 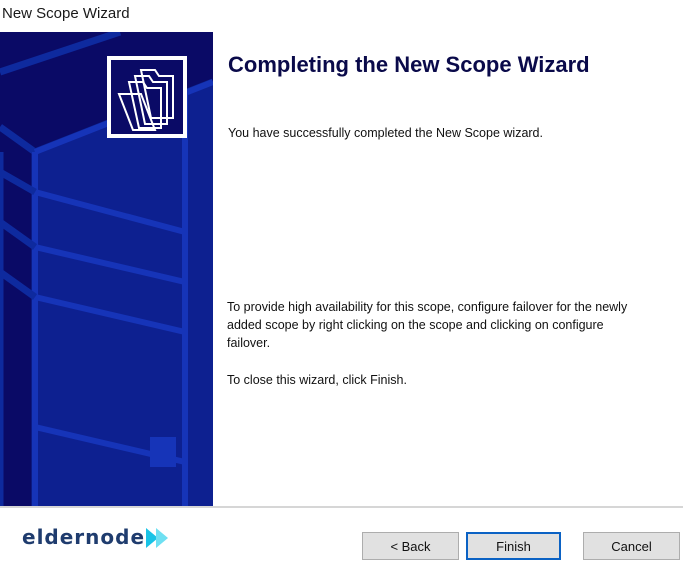 What do you see at coordinates (409, 64) in the screenshot?
I see `page-title: Completing the New Scope Wizard` at bounding box center [409, 64].